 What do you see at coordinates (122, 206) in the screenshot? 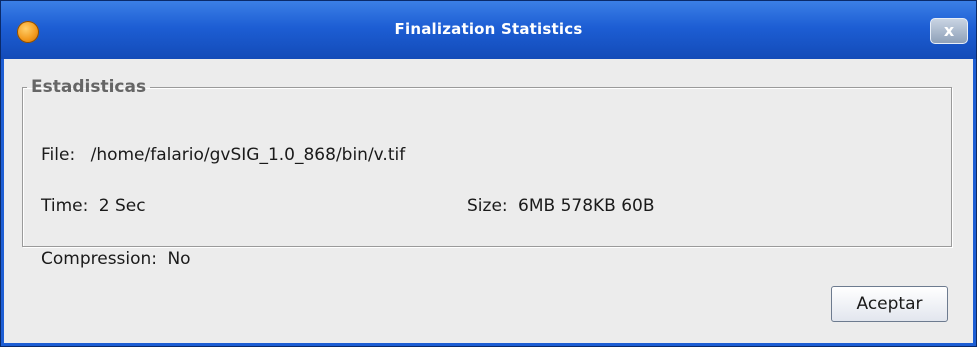
I see `time-value: 2 Sec` at bounding box center [122, 206].